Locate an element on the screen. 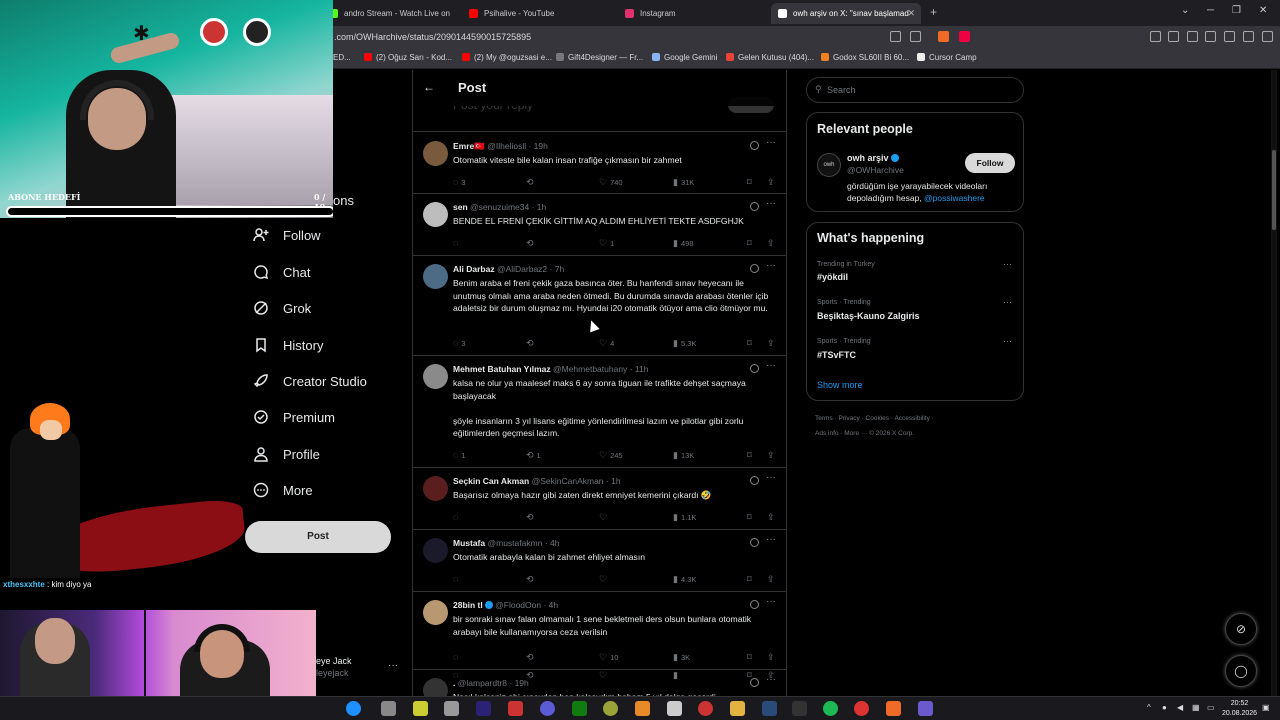 The width and height of the screenshot is (1280, 720). maximize-icon: ❐ is located at coordinates (1236, 10).